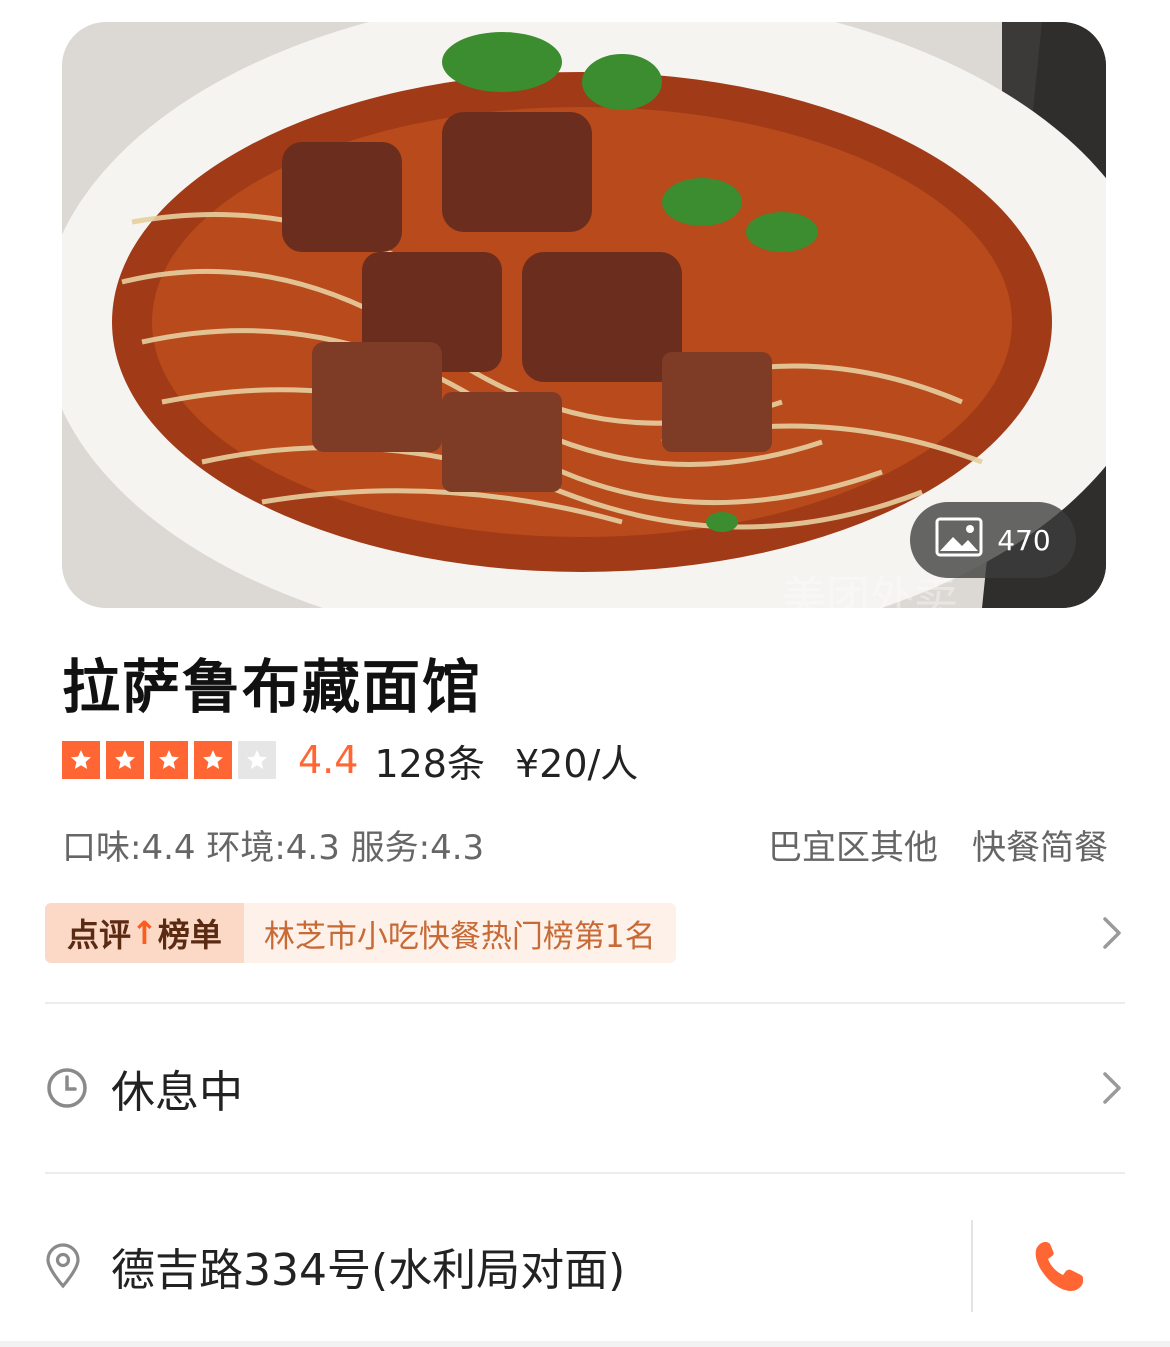 The width and height of the screenshot is (1170, 1347). Describe the element at coordinates (1024, 540) in the screenshot. I see `photo-count-text: 470` at that location.